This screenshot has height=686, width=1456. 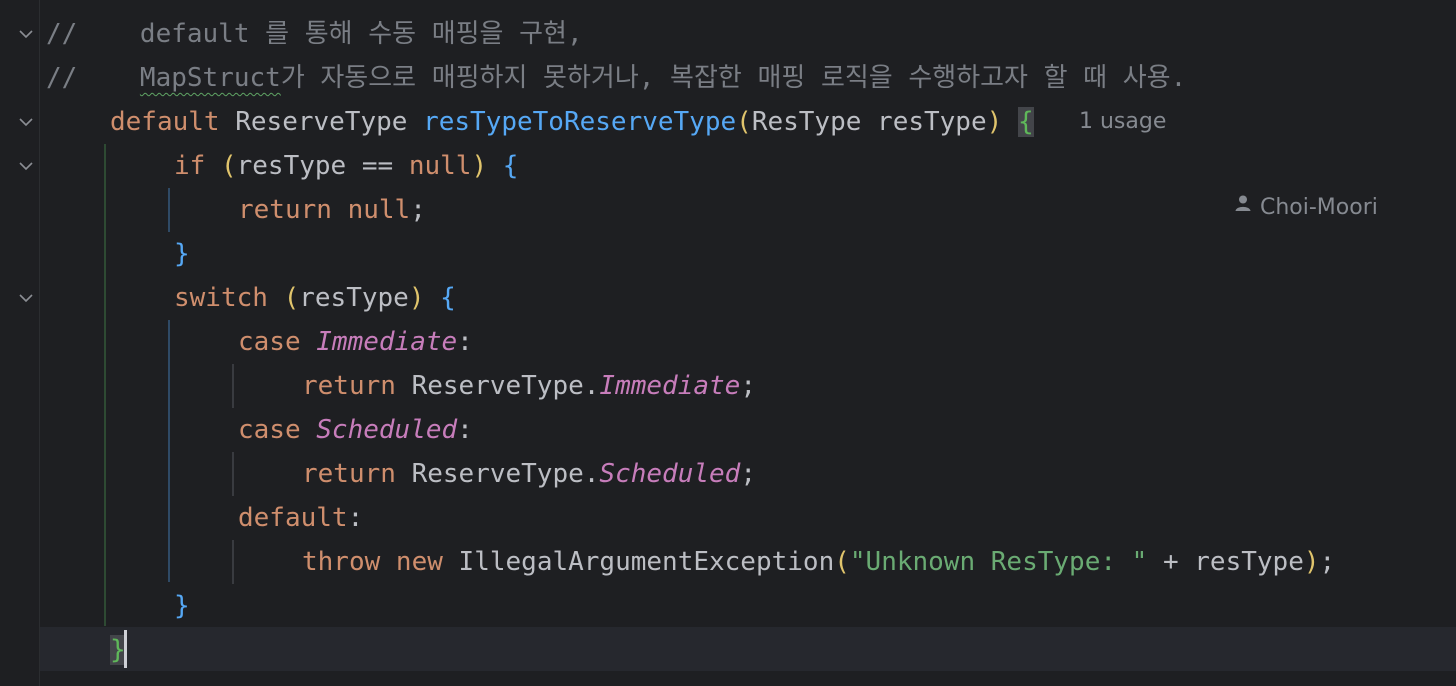 I want to click on code-line: default:, so click(x=300, y=518).